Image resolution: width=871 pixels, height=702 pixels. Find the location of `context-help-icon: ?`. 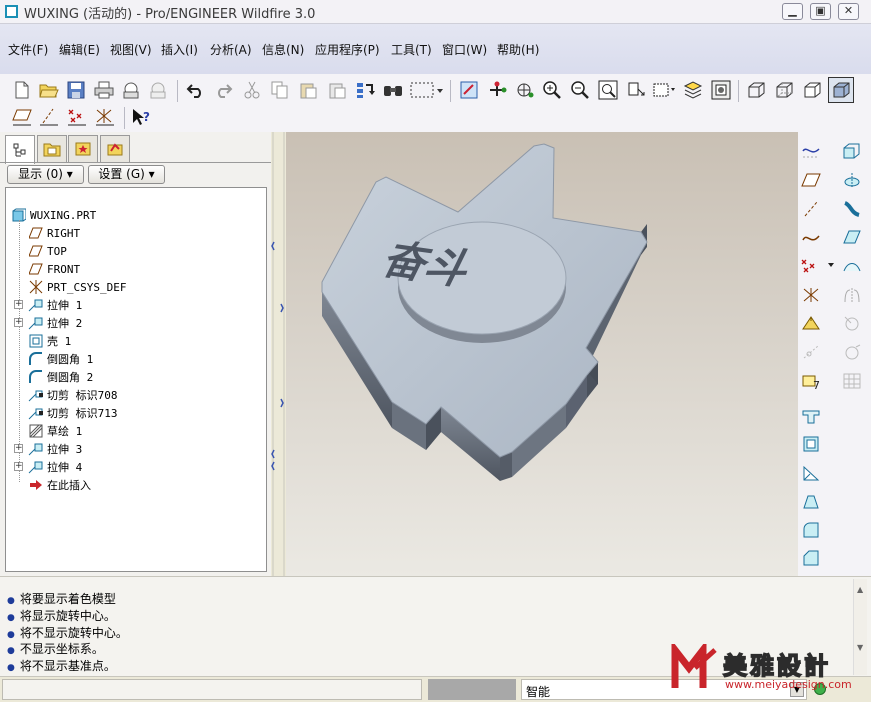

context-help-icon: ? is located at coordinates (141, 117).